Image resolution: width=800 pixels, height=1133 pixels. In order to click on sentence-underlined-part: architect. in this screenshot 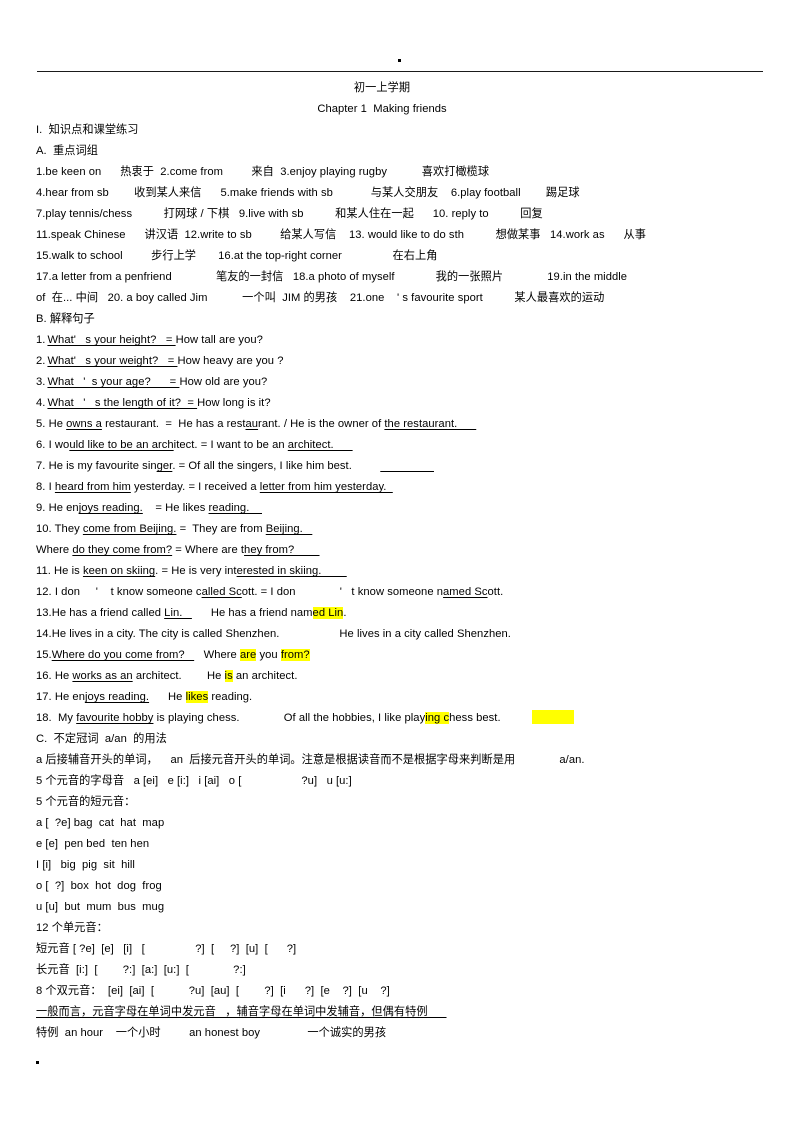, I will do `click(320, 445)`.